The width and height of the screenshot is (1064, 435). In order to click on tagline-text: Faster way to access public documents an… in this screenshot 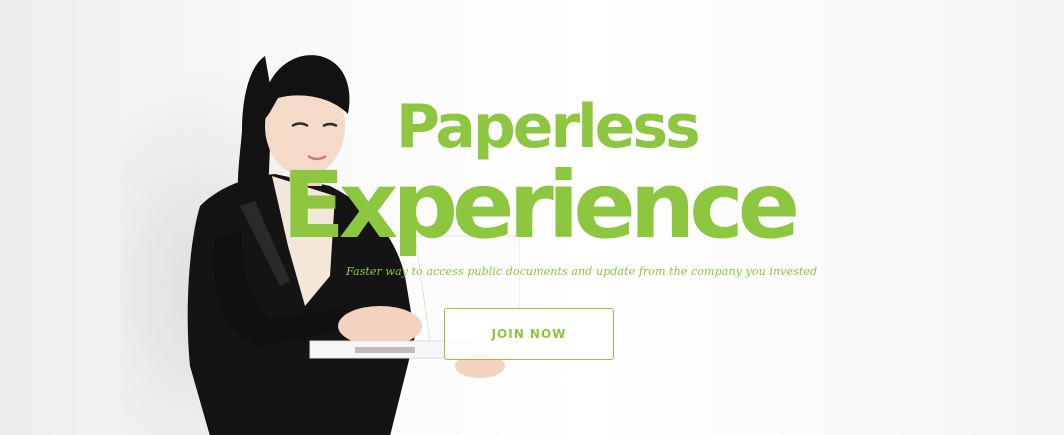, I will do `click(582, 271)`.